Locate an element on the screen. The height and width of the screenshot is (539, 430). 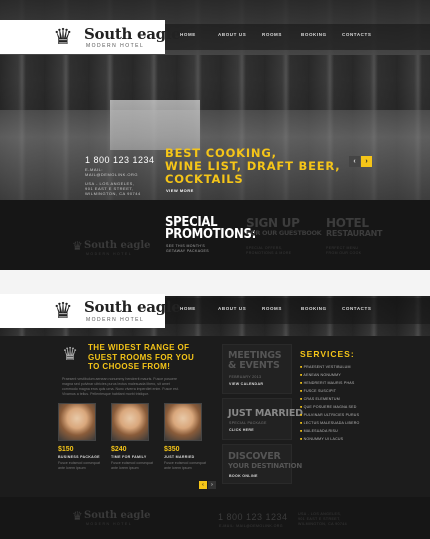
contact-email: MAIL@DEMOLINK.ORG is located at coordinates (111, 174).